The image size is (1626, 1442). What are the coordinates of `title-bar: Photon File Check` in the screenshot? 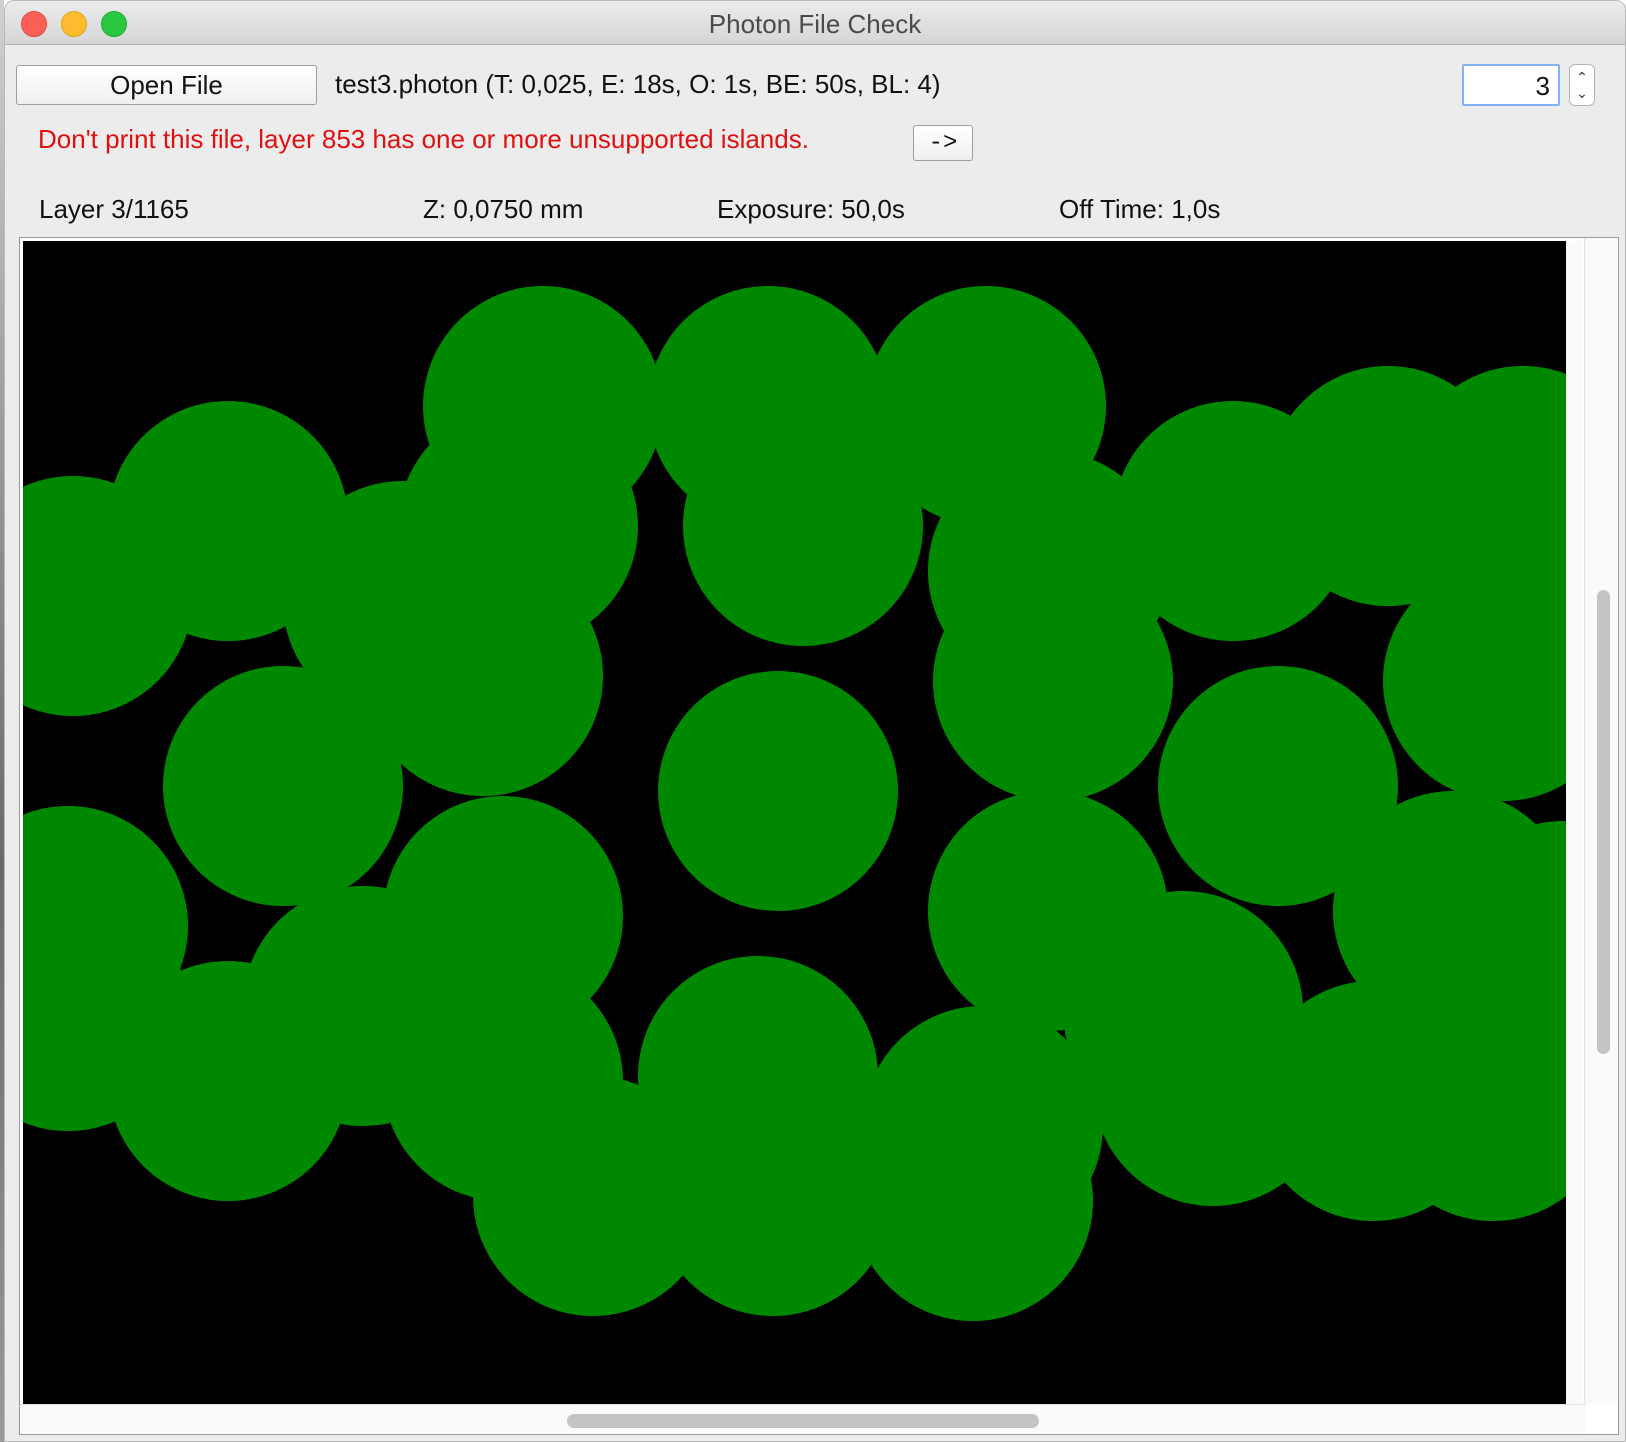 It's located at (815, 23).